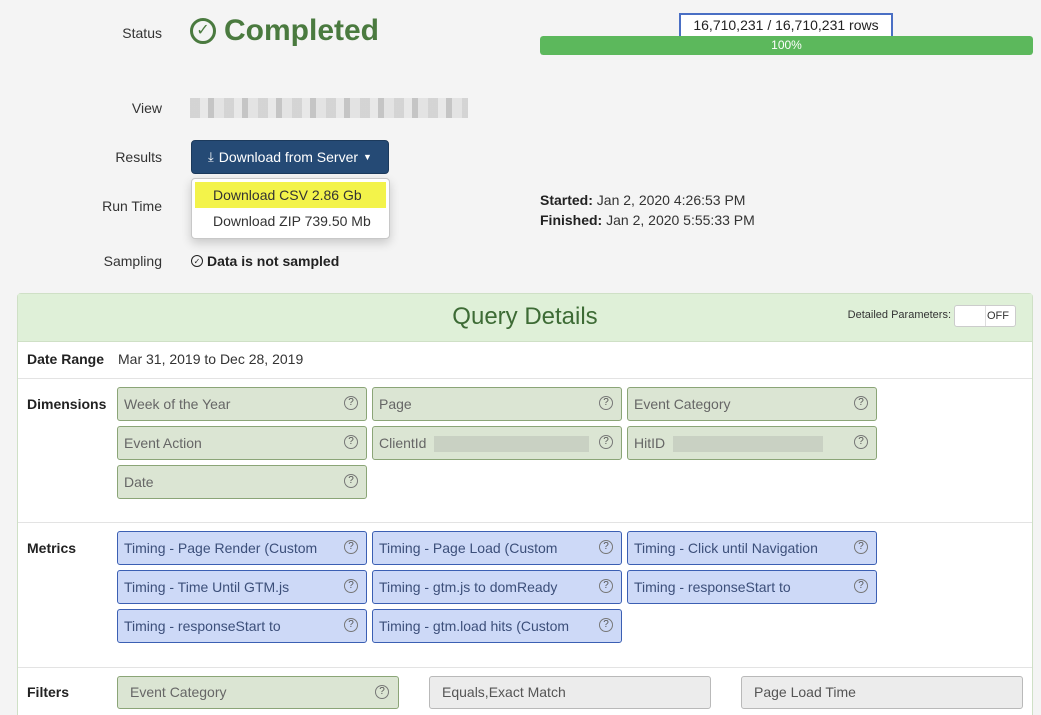 The width and height of the screenshot is (1041, 715). I want to click on metric-chip: Timing - Time Until GTM.js ?, so click(242, 587).